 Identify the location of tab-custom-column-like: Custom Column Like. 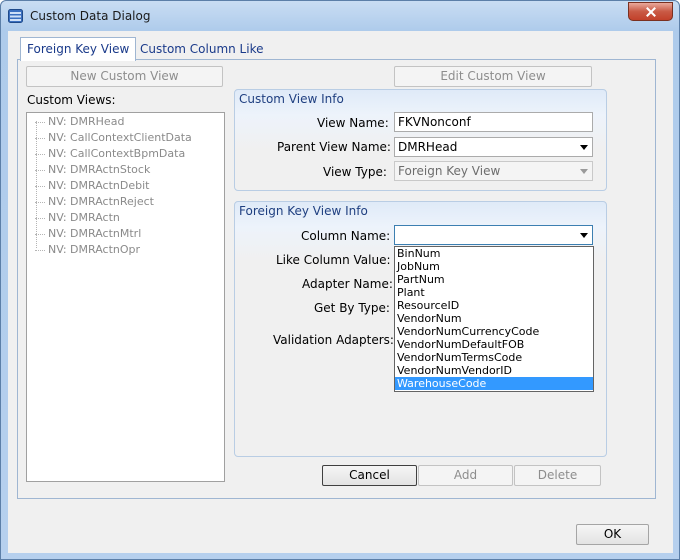
(201, 49).